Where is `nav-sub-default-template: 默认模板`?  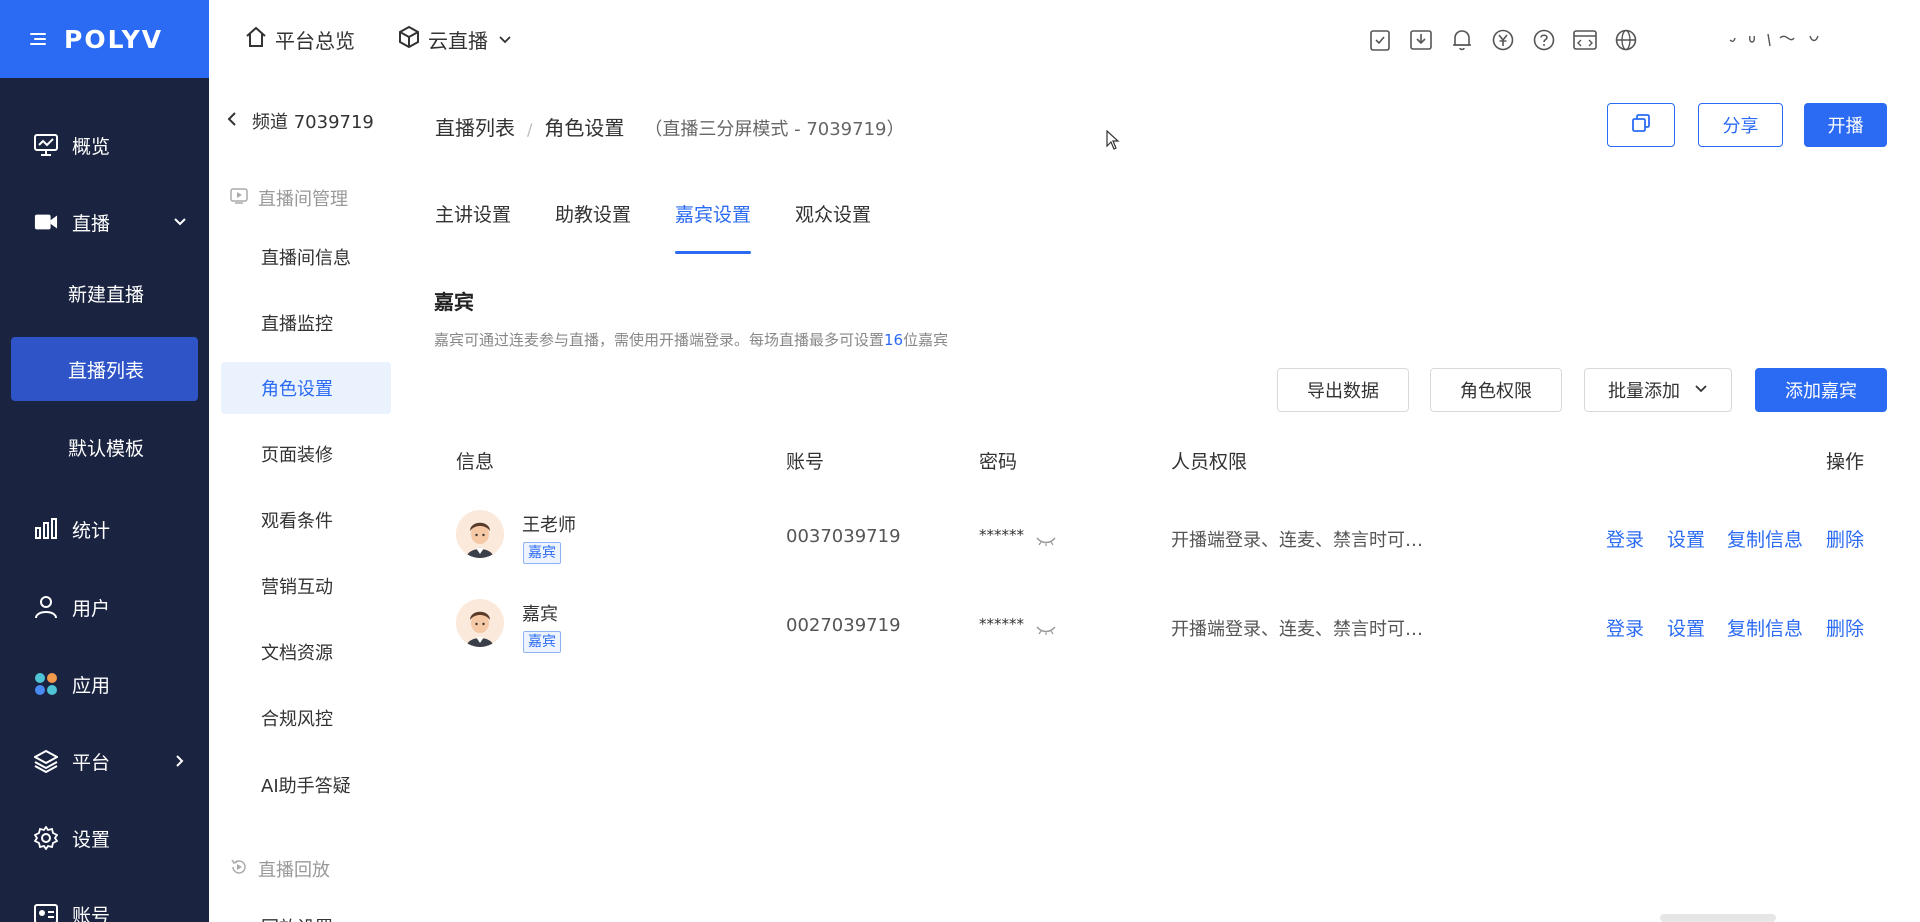 nav-sub-default-template: 默认模板 is located at coordinates (104, 447).